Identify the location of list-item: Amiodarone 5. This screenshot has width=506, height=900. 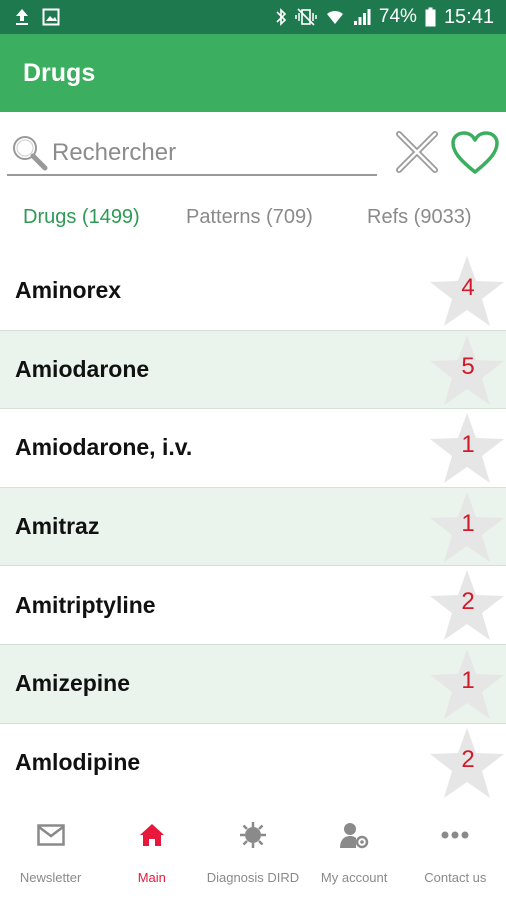
(253, 370).